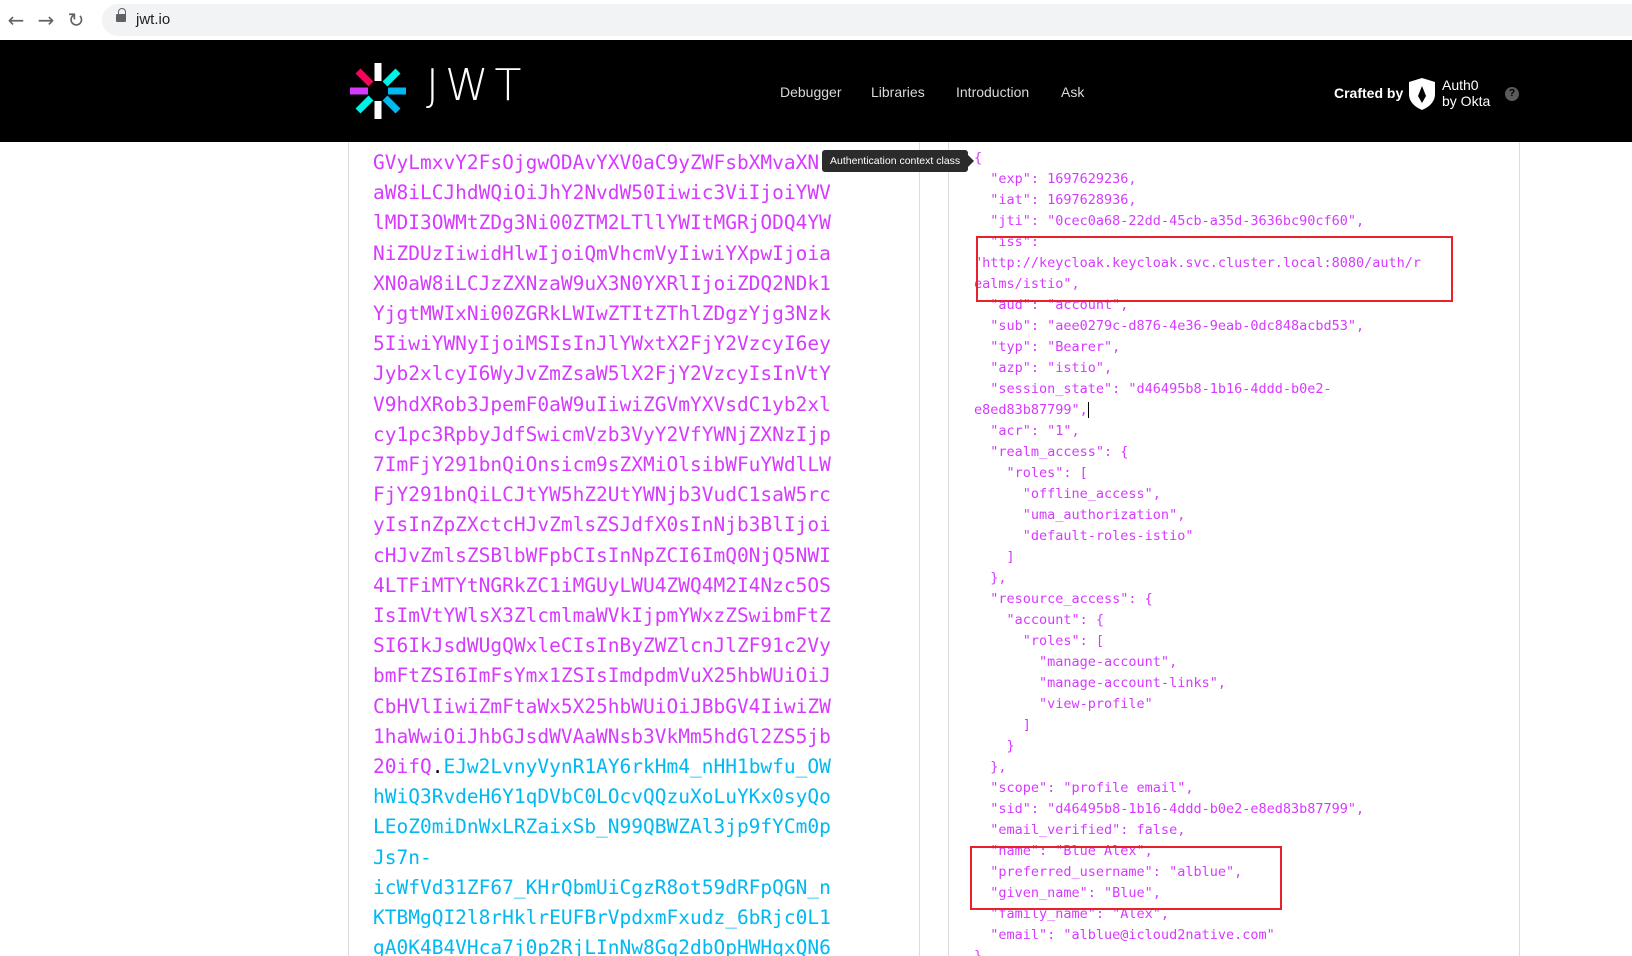 The width and height of the screenshot is (1632, 956). What do you see at coordinates (1197, 662) in the screenshot?
I see `json-line: "manage-account",` at bounding box center [1197, 662].